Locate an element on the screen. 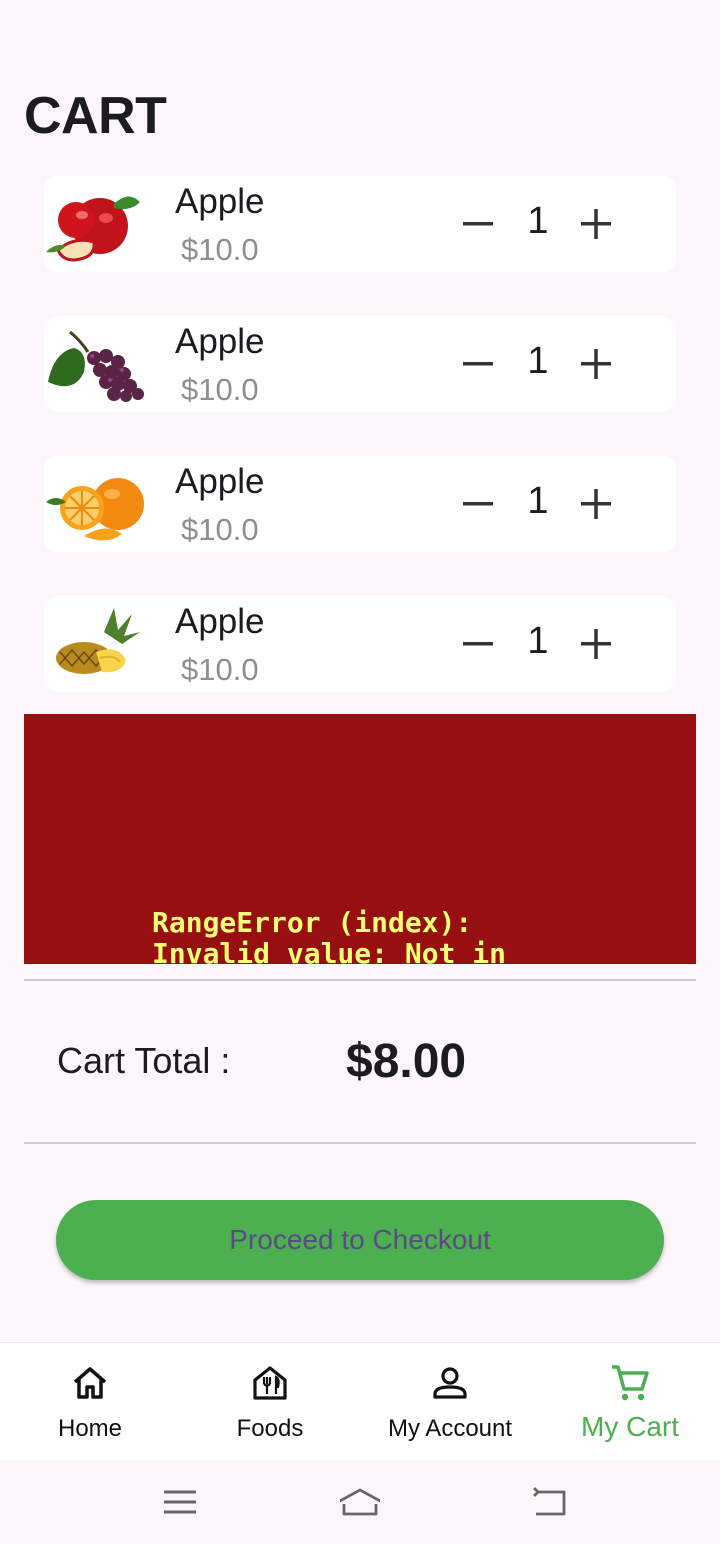  restaurant-icon is located at coordinates (270, 1383).